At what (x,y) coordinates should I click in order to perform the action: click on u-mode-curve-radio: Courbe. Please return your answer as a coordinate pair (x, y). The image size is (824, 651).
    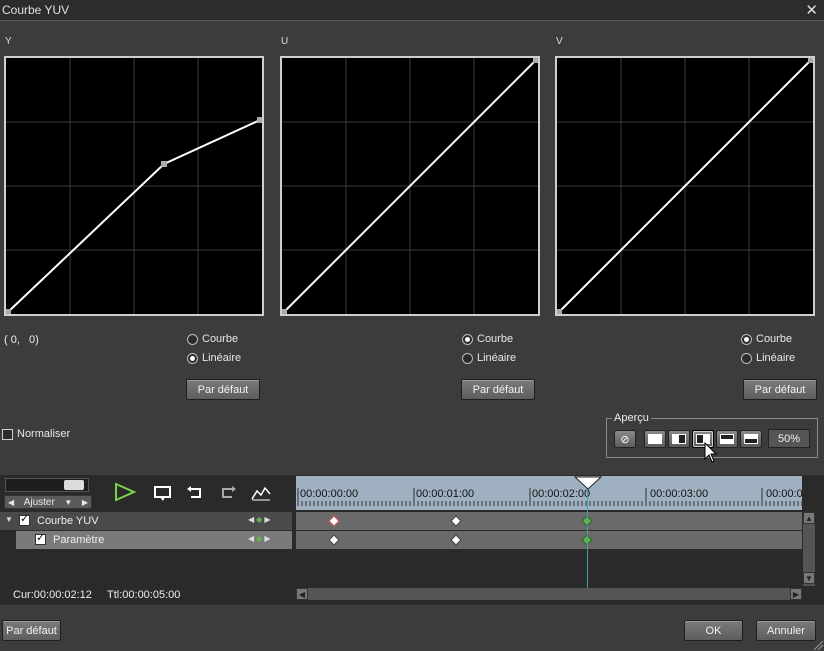
    Looking at the image, I should click on (487, 339).